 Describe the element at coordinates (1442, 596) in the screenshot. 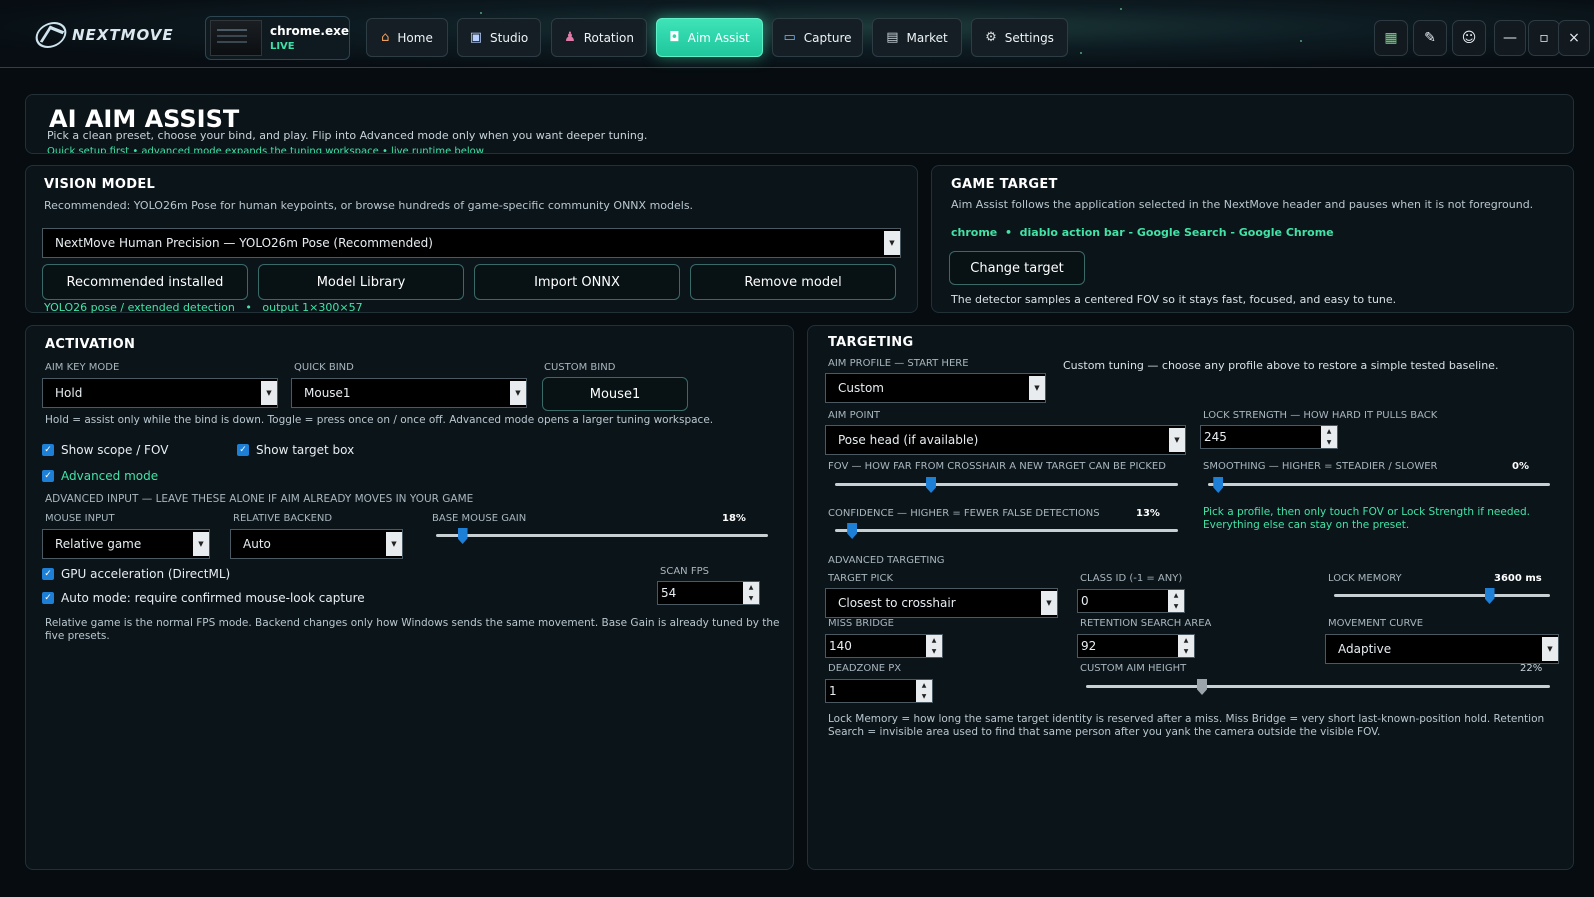

I see `lock-memory-slider` at that location.